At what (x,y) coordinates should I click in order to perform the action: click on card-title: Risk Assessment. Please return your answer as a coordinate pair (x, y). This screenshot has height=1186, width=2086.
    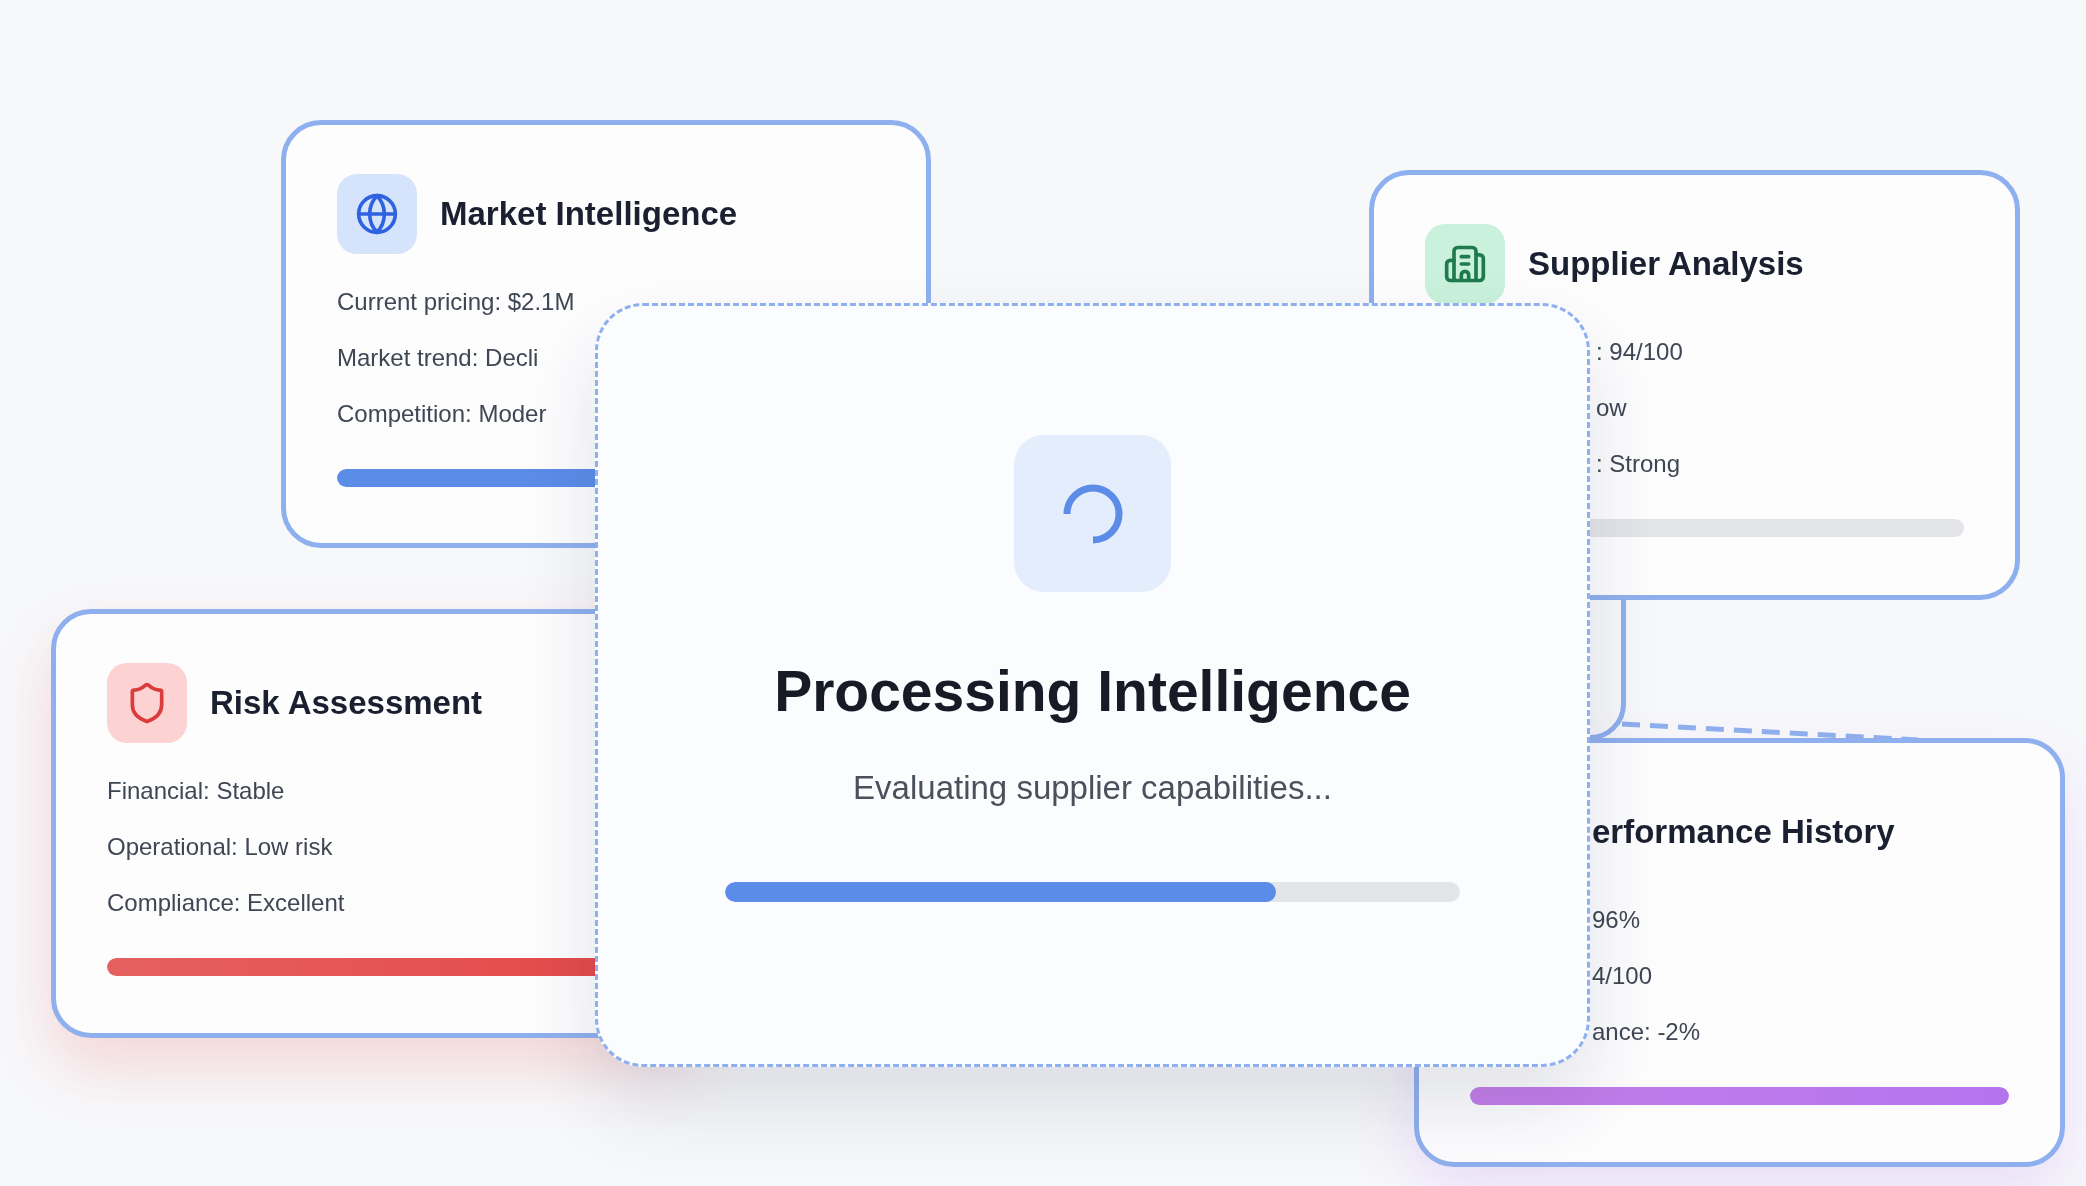
    Looking at the image, I should click on (346, 703).